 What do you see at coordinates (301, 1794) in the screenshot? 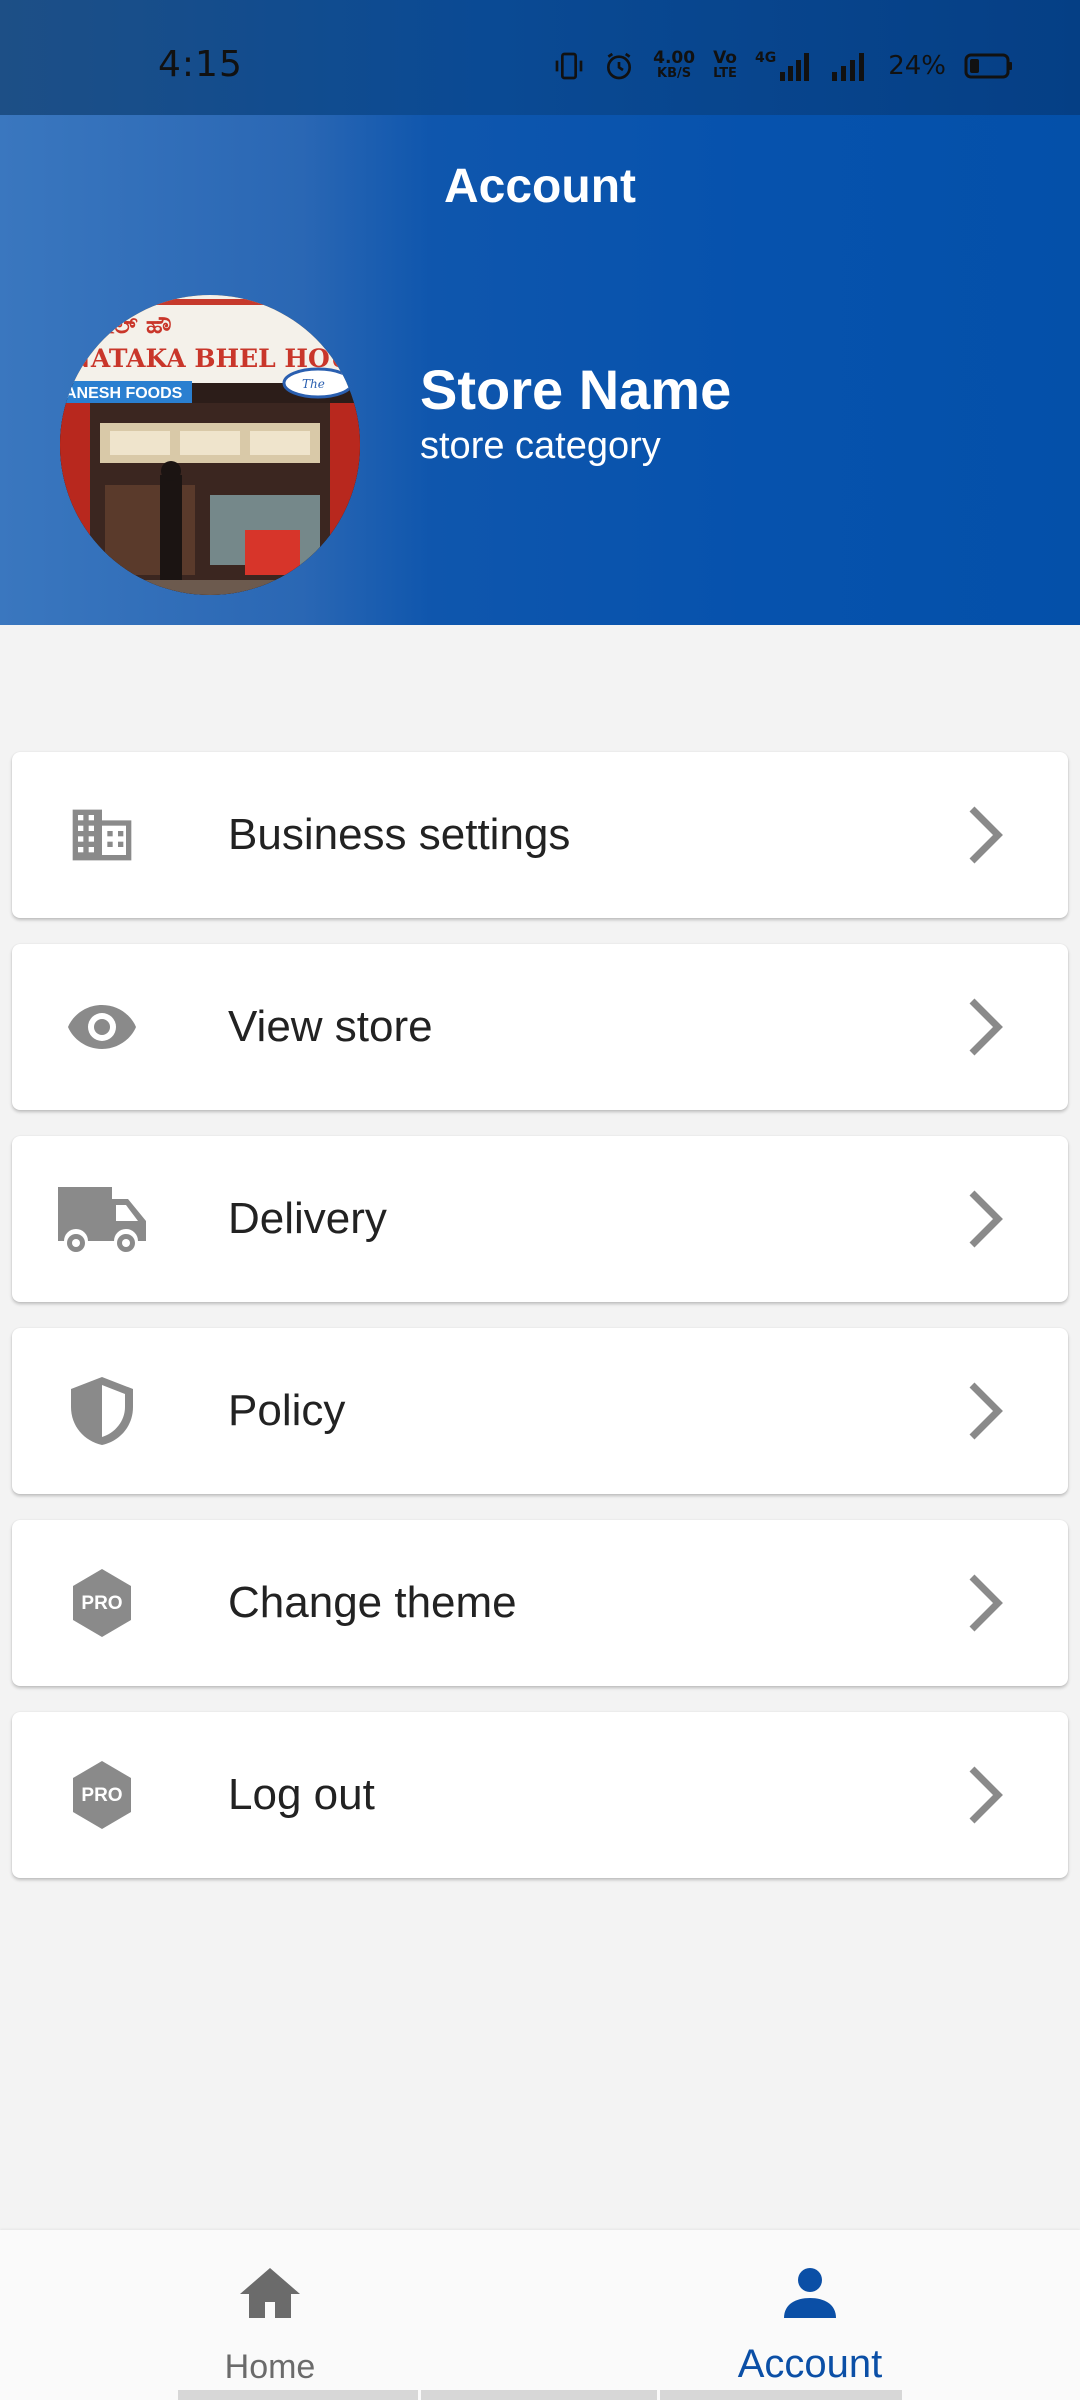
I see `menu-item-label: Log out` at bounding box center [301, 1794].